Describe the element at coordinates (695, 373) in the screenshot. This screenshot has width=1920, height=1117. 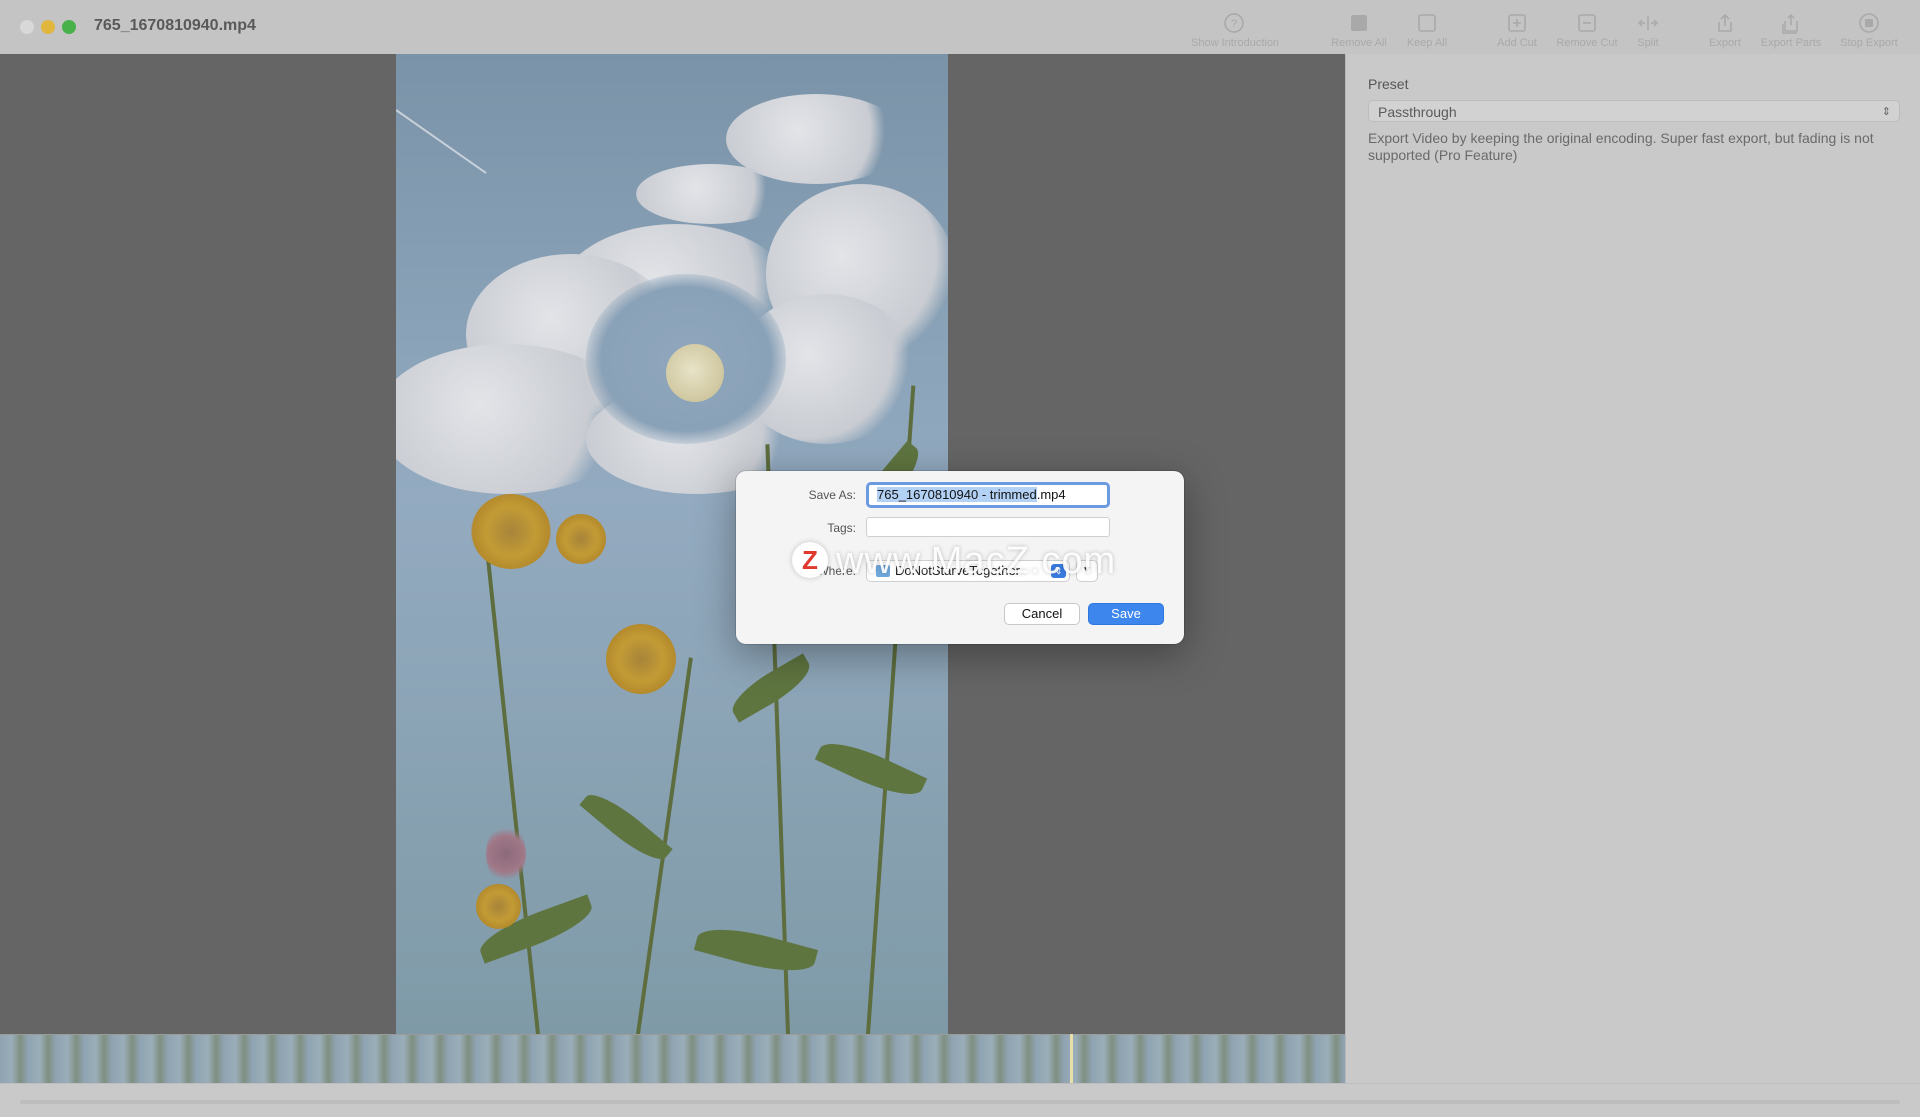
I see `moon-decoration` at that location.